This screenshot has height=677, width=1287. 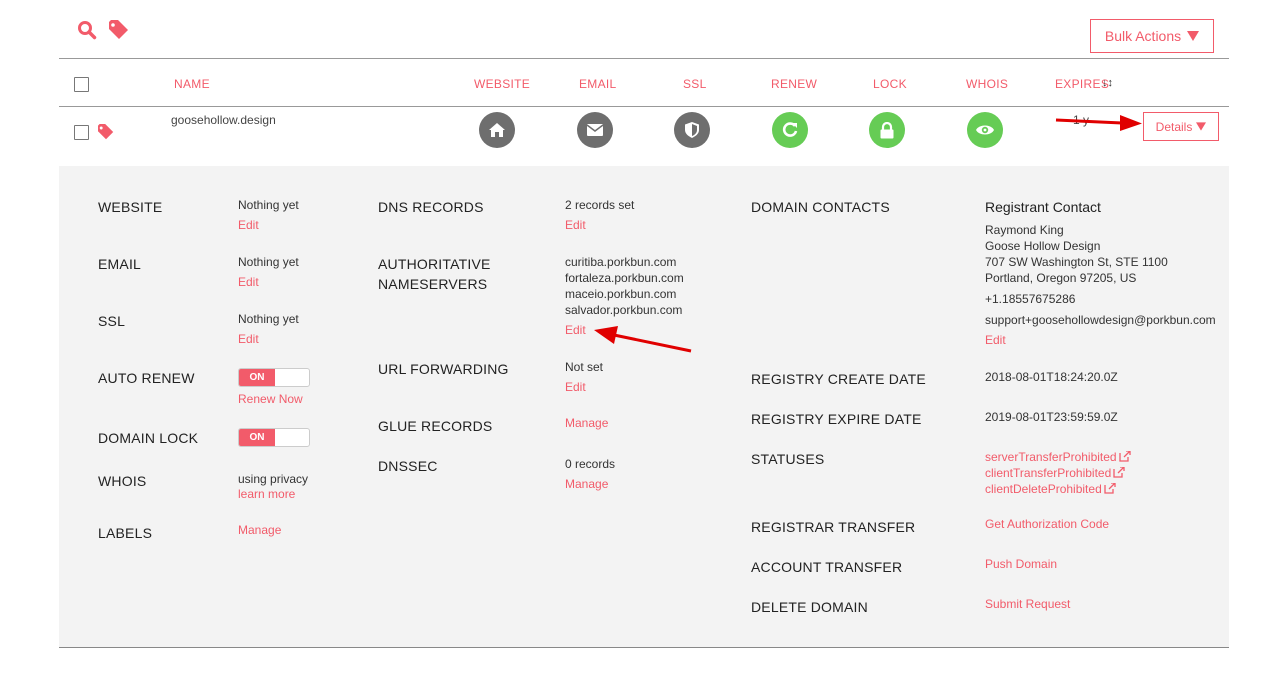 What do you see at coordinates (435, 426) in the screenshot?
I see `glue-records-label: GLUE RECORDS` at bounding box center [435, 426].